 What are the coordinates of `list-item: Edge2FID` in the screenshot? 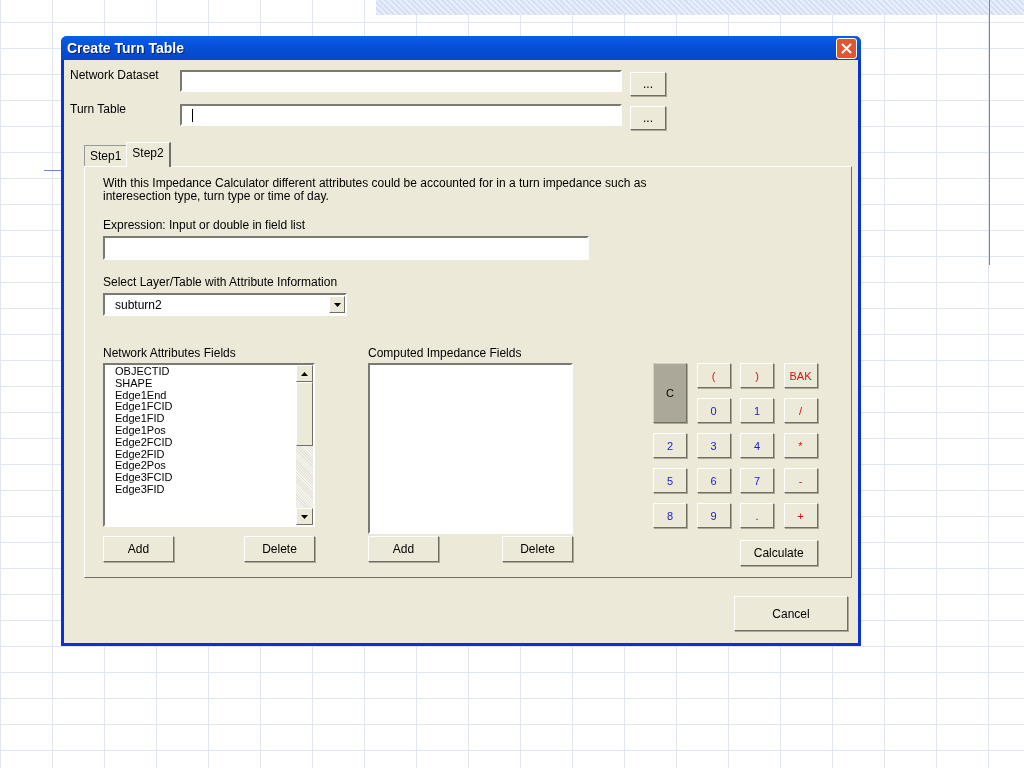 It's located at (205, 454).